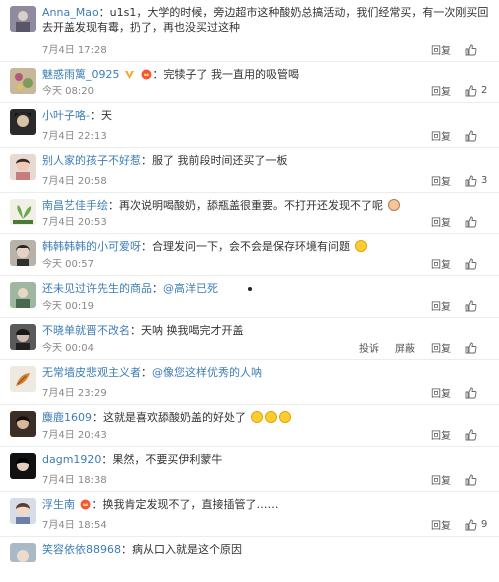  Describe the element at coordinates (68, 264) in the screenshot. I see `comment-date: 今天 00:57` at that location.